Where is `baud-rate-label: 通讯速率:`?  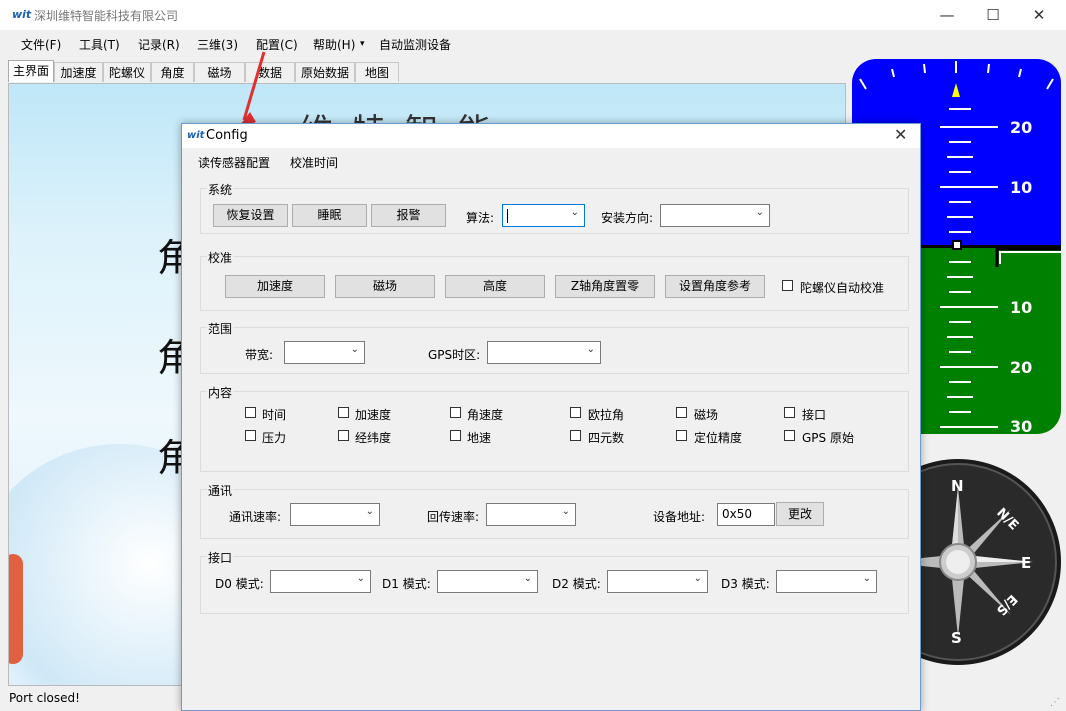
baud-rate-label: 通讯速率: is located at coordinates (255, 517).